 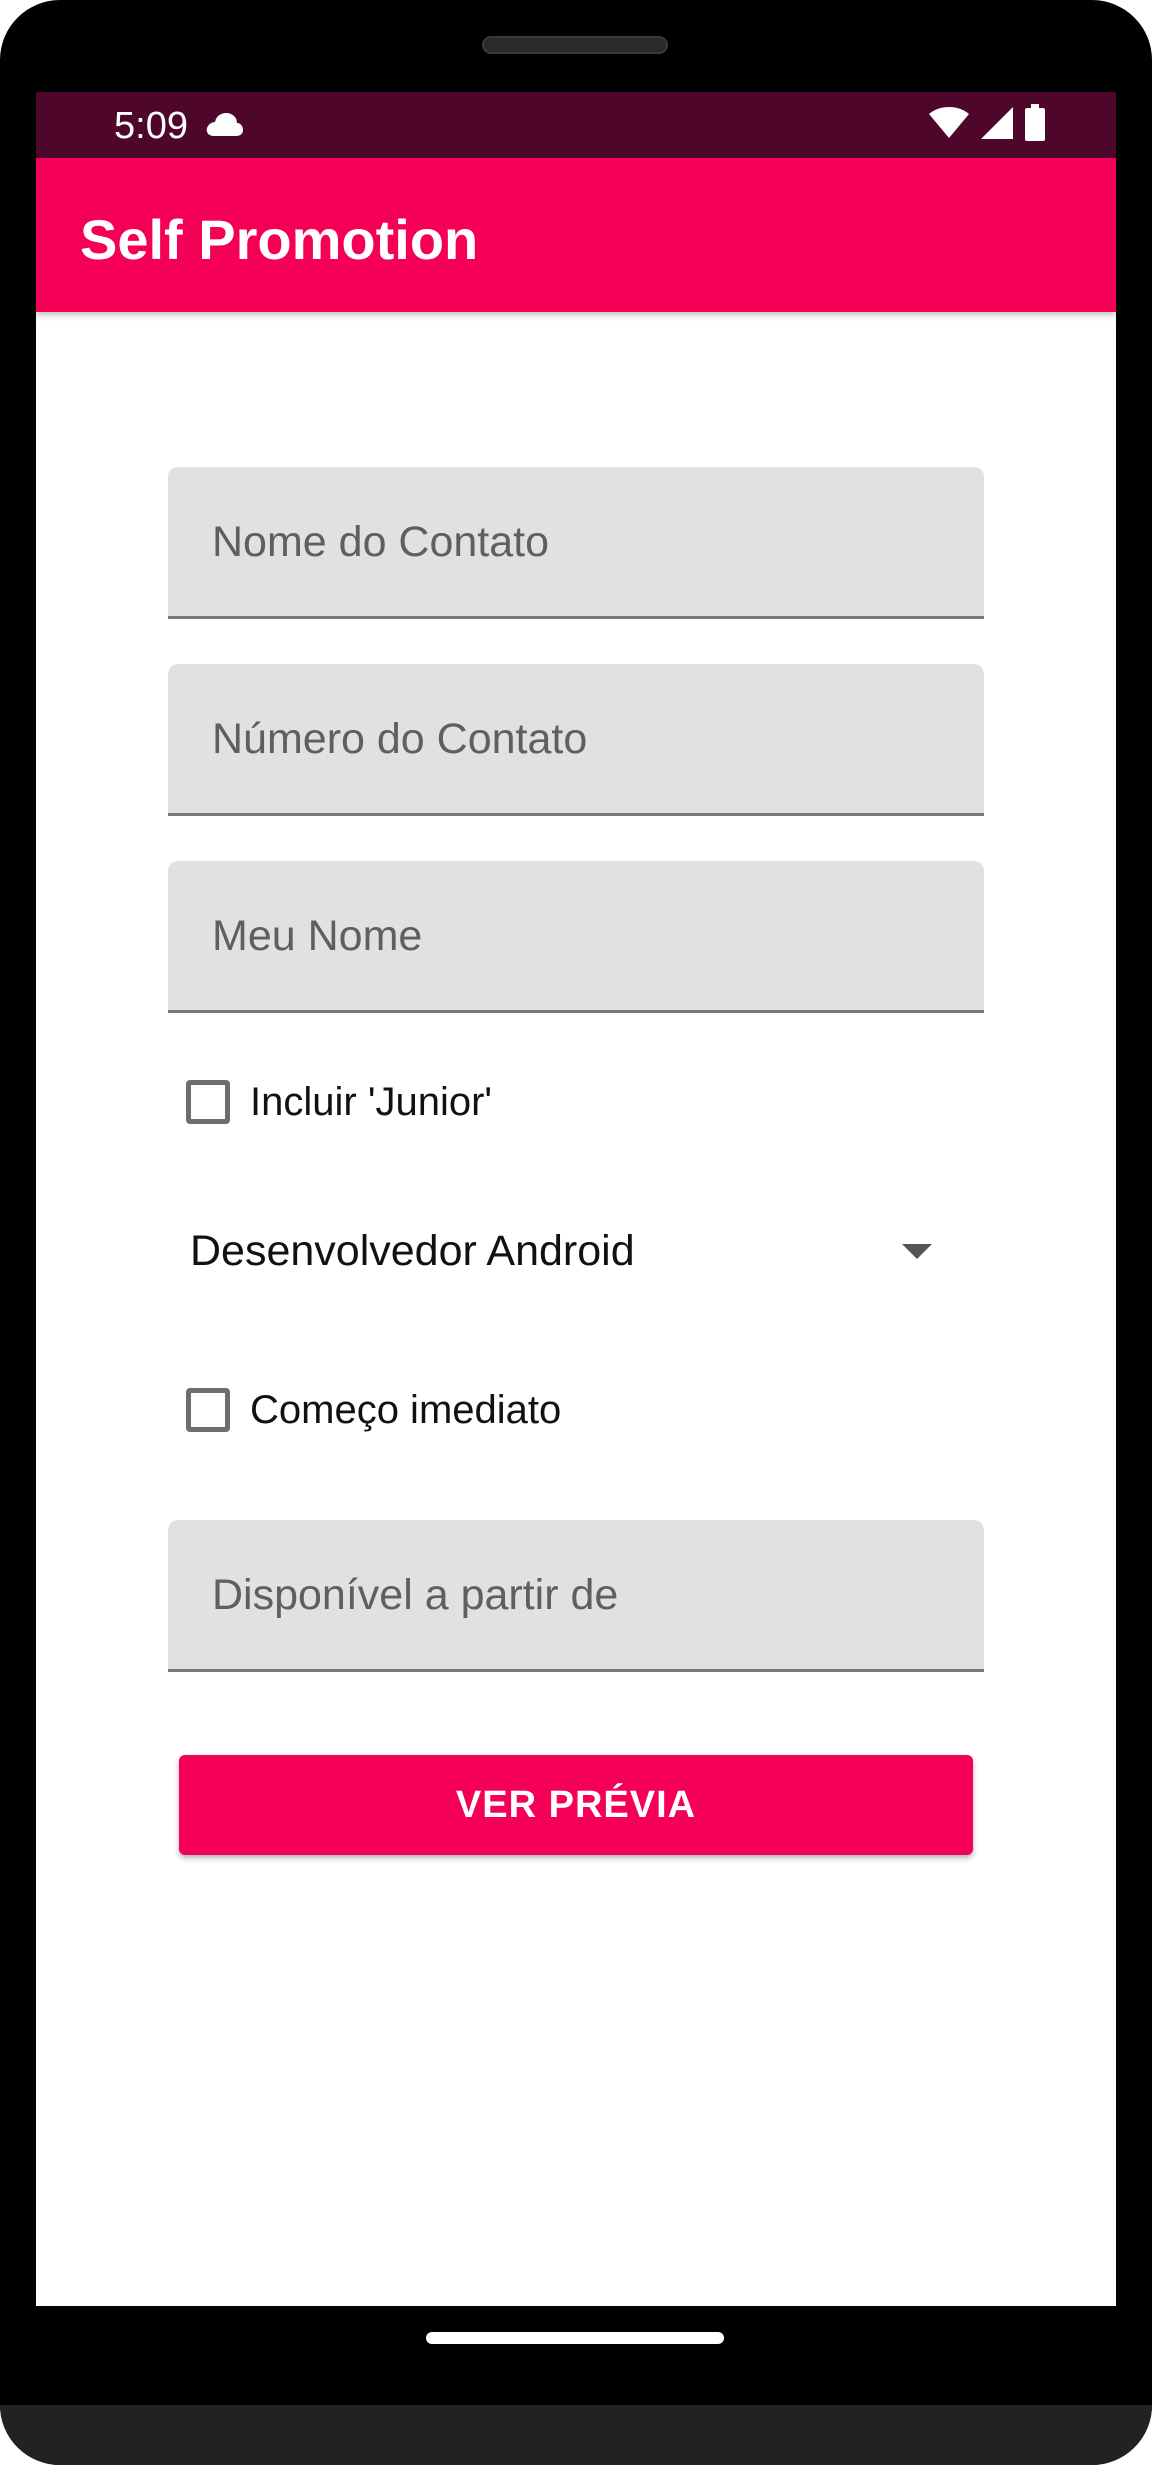 What do you see at coordinates (576, 125) in the screenshot?
I see `status-bar: 5:09` at bounding box center [576, 125].